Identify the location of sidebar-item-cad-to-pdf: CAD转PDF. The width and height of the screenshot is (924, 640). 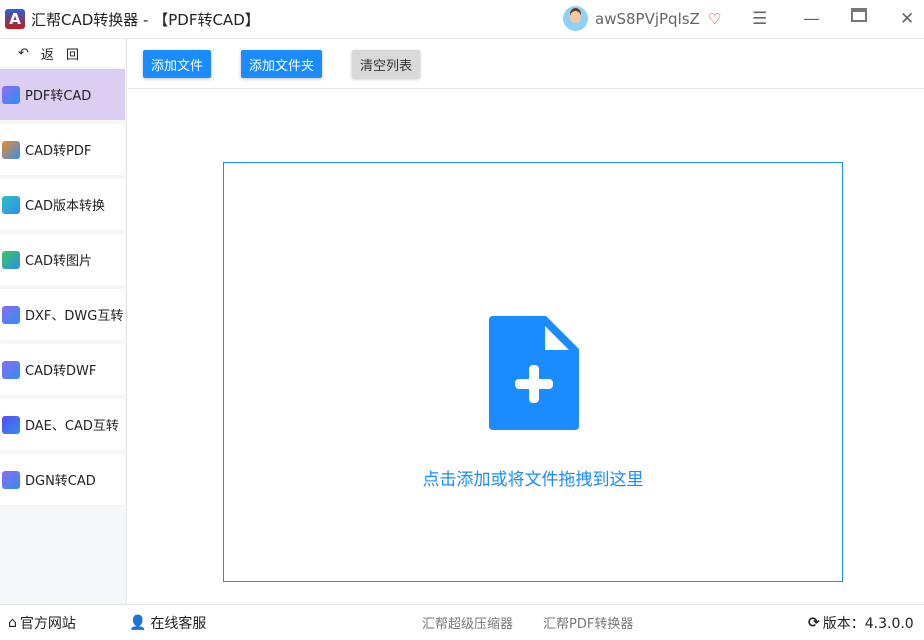
(62, 149).